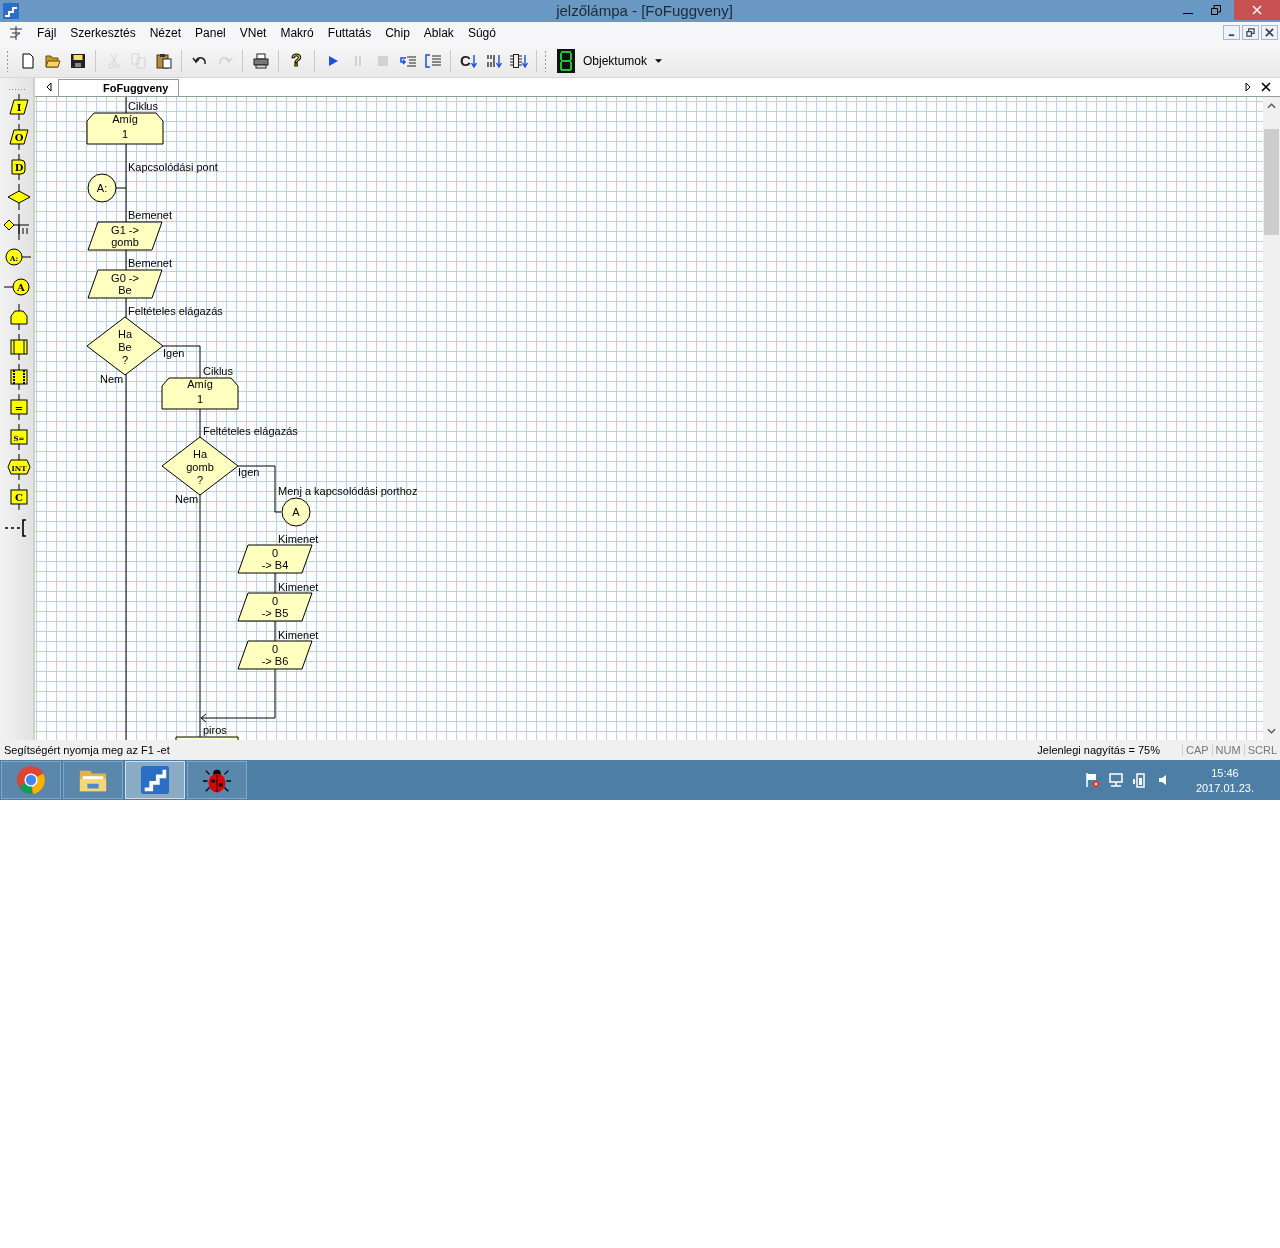 The height and width of the screenshot is (1248, 1280). I want to click on window-title: jelzőlámpa - [FoFuggveny], so click(644, 11).